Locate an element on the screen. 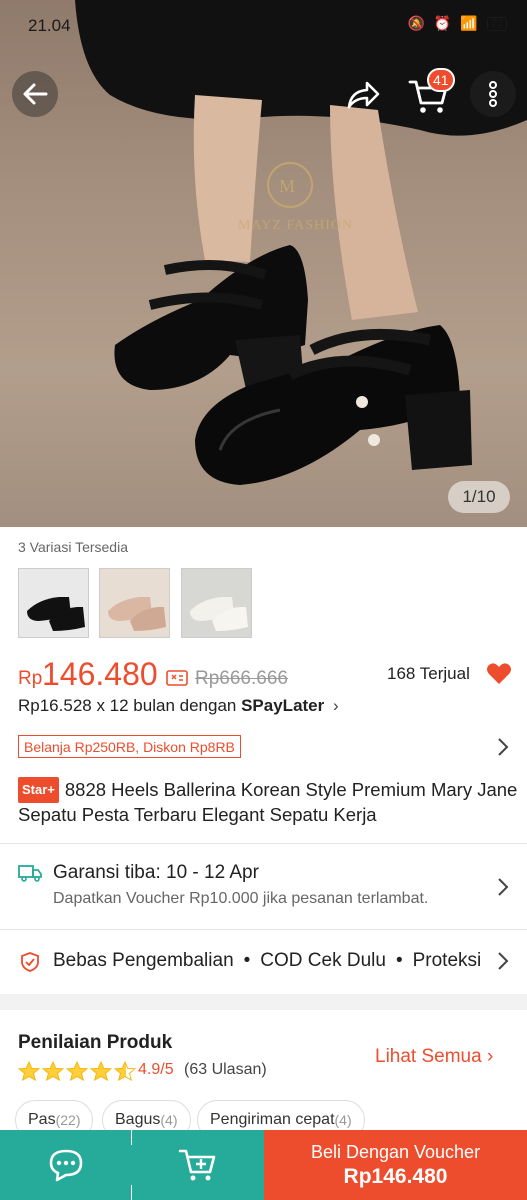  variant-thumb-black is located at coordinates (53, 603).